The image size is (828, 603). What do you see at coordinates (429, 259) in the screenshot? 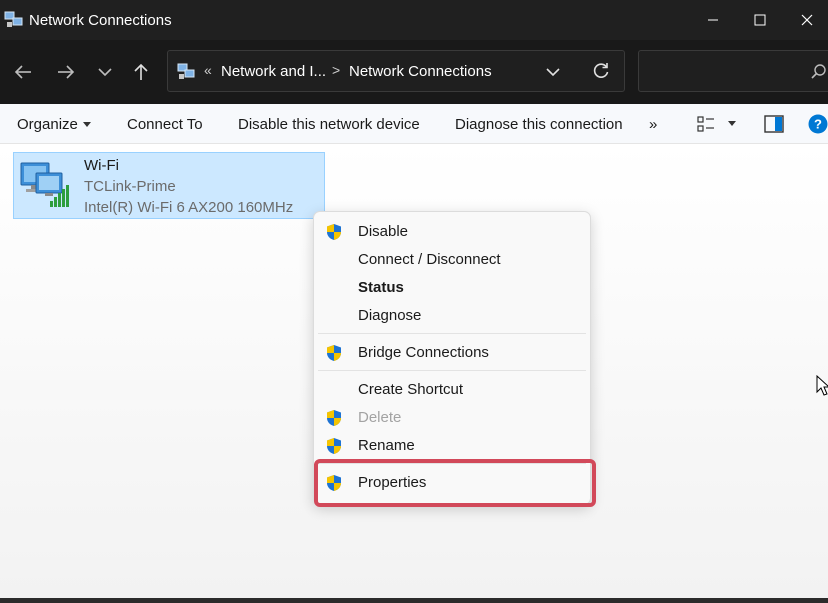
I see `menu-item-label: Connect / Disconnect` at bounding box center [429, 259].